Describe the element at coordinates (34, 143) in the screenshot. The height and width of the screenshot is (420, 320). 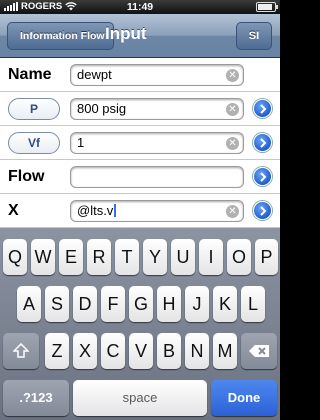
I see `vf-unit-button: Vf` at that location.